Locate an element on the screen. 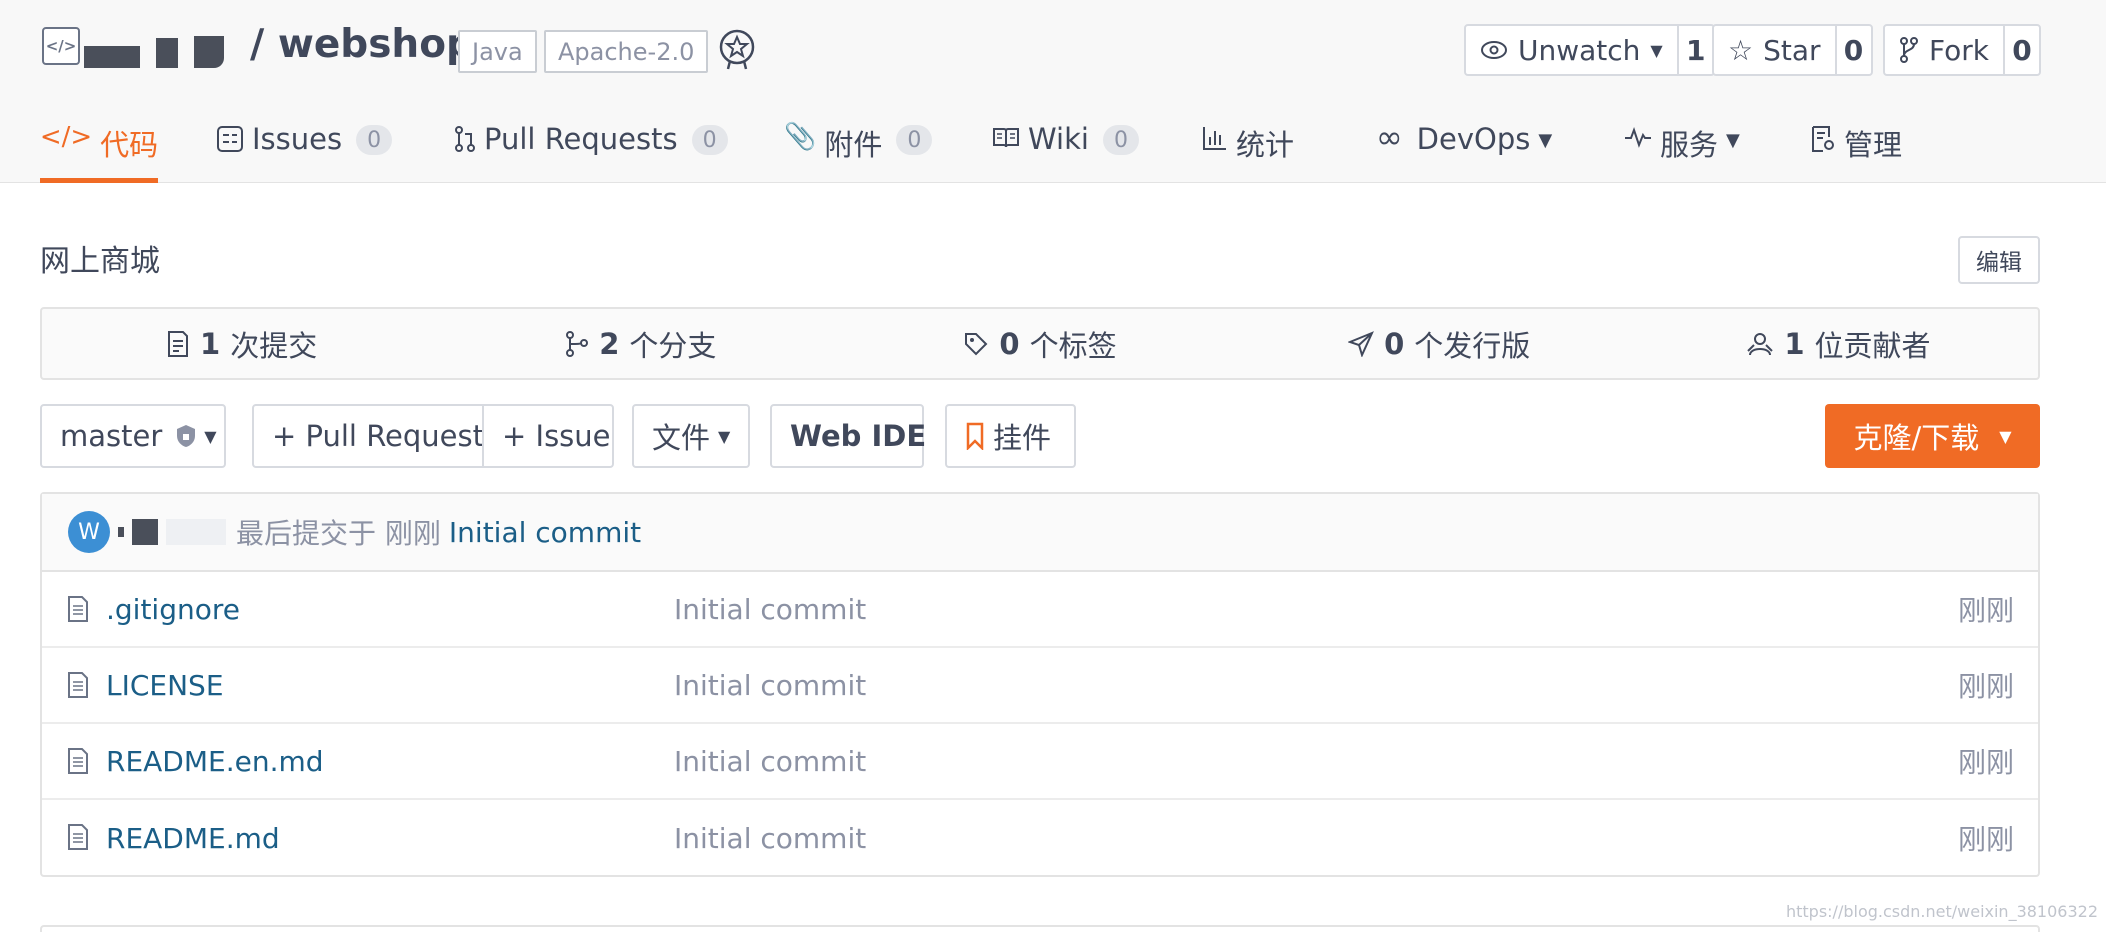 The height and width of the screenshot is (932, 2106). tab-manage: 管理 is located at coordinates (1856, 146).